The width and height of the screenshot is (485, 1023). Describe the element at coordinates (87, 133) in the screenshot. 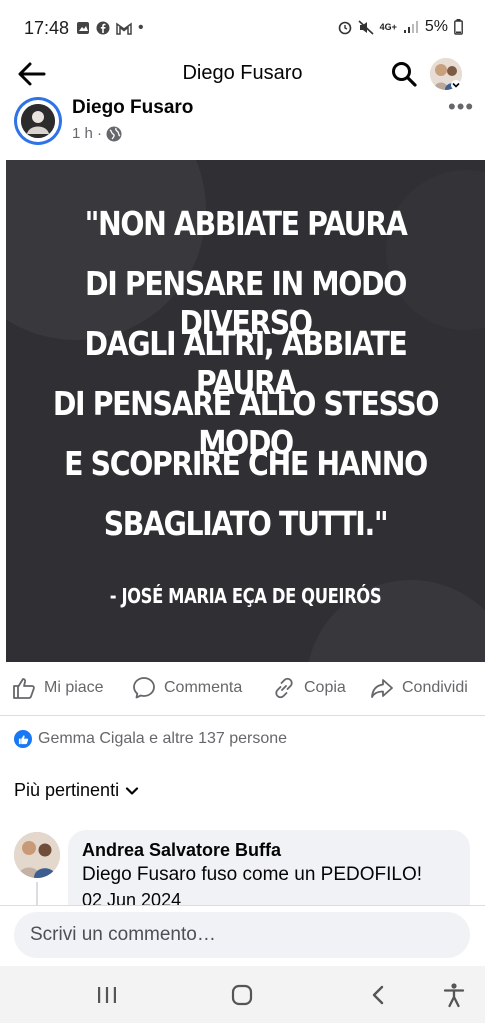

I see `post-time: 1 h ·` at that location.